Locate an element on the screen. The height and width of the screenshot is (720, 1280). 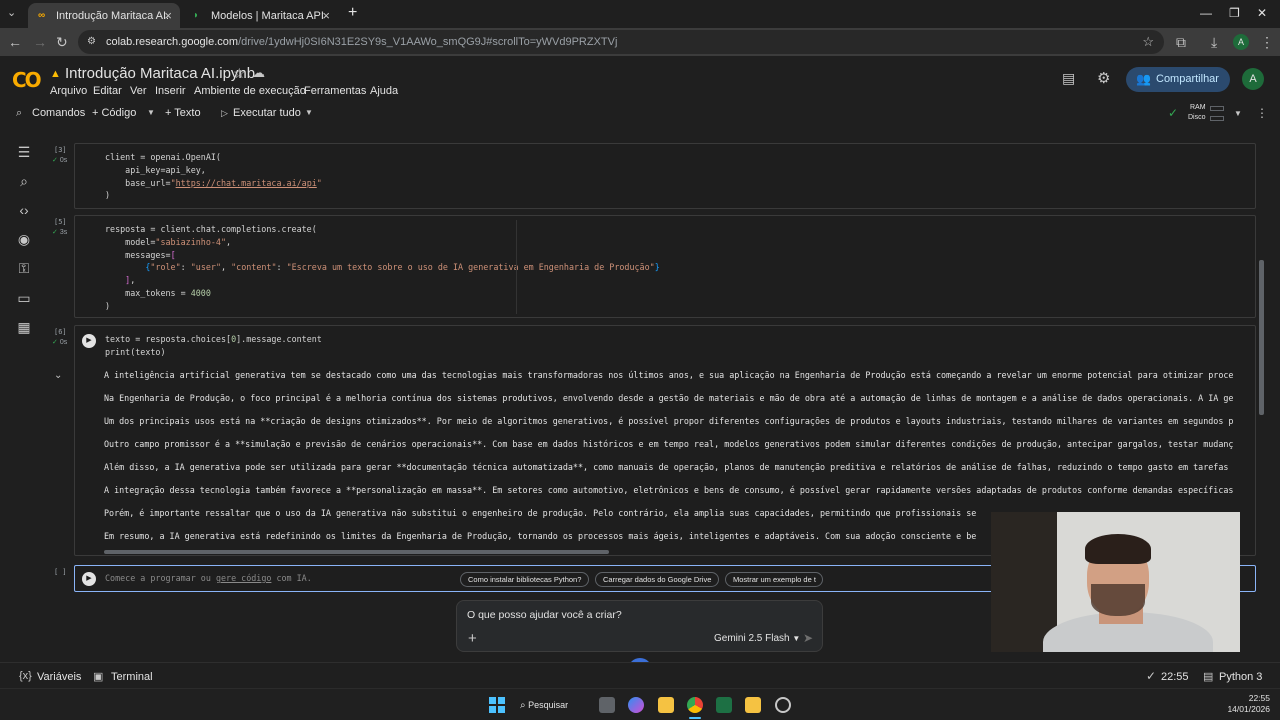
api-url-link: https://chat.maritaca.ai/api is located at coordinates (246, 183).